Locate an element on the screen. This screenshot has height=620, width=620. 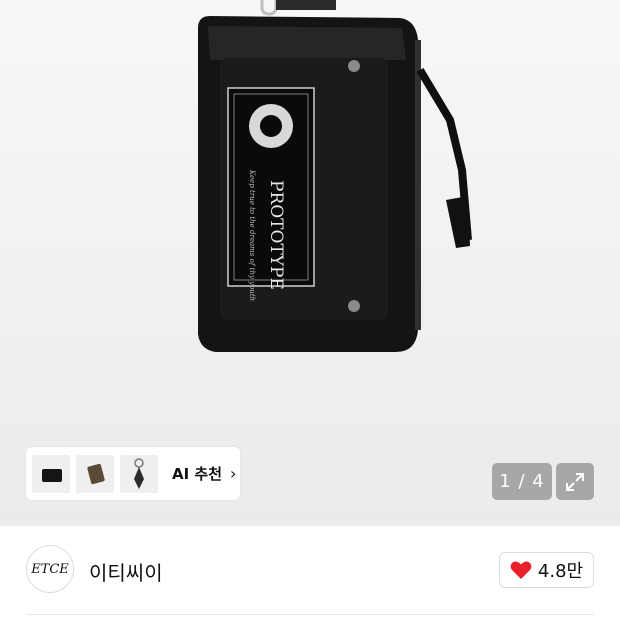
like-button: 4.8만 is located at coordinates (546, 570).